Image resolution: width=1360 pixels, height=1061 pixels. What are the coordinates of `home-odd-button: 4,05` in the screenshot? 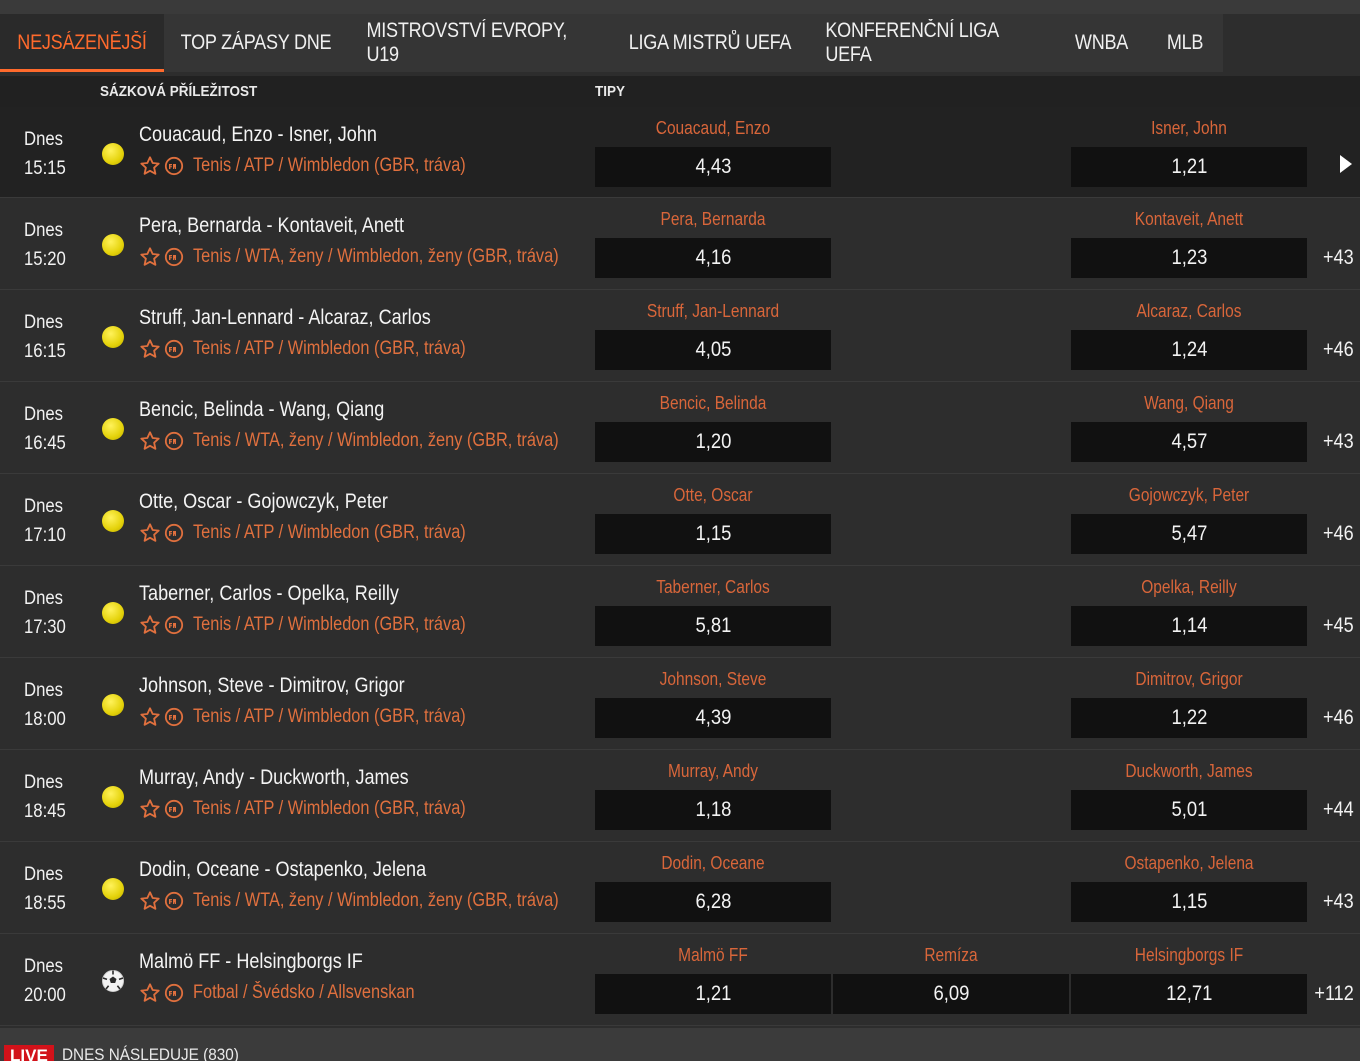 It's located at (713, 350).